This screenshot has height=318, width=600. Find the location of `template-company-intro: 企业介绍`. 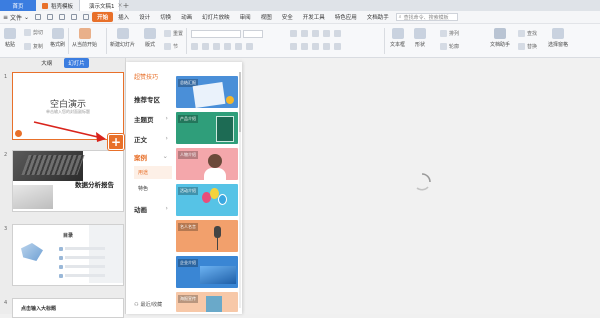

template-company-intro: 企业介绍 is located at coordinates (207, 272).